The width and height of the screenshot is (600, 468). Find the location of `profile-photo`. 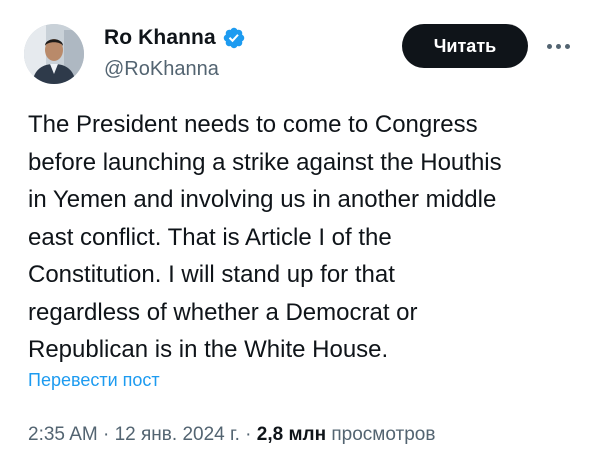

profile-photo is located at coordinates (54, 54).